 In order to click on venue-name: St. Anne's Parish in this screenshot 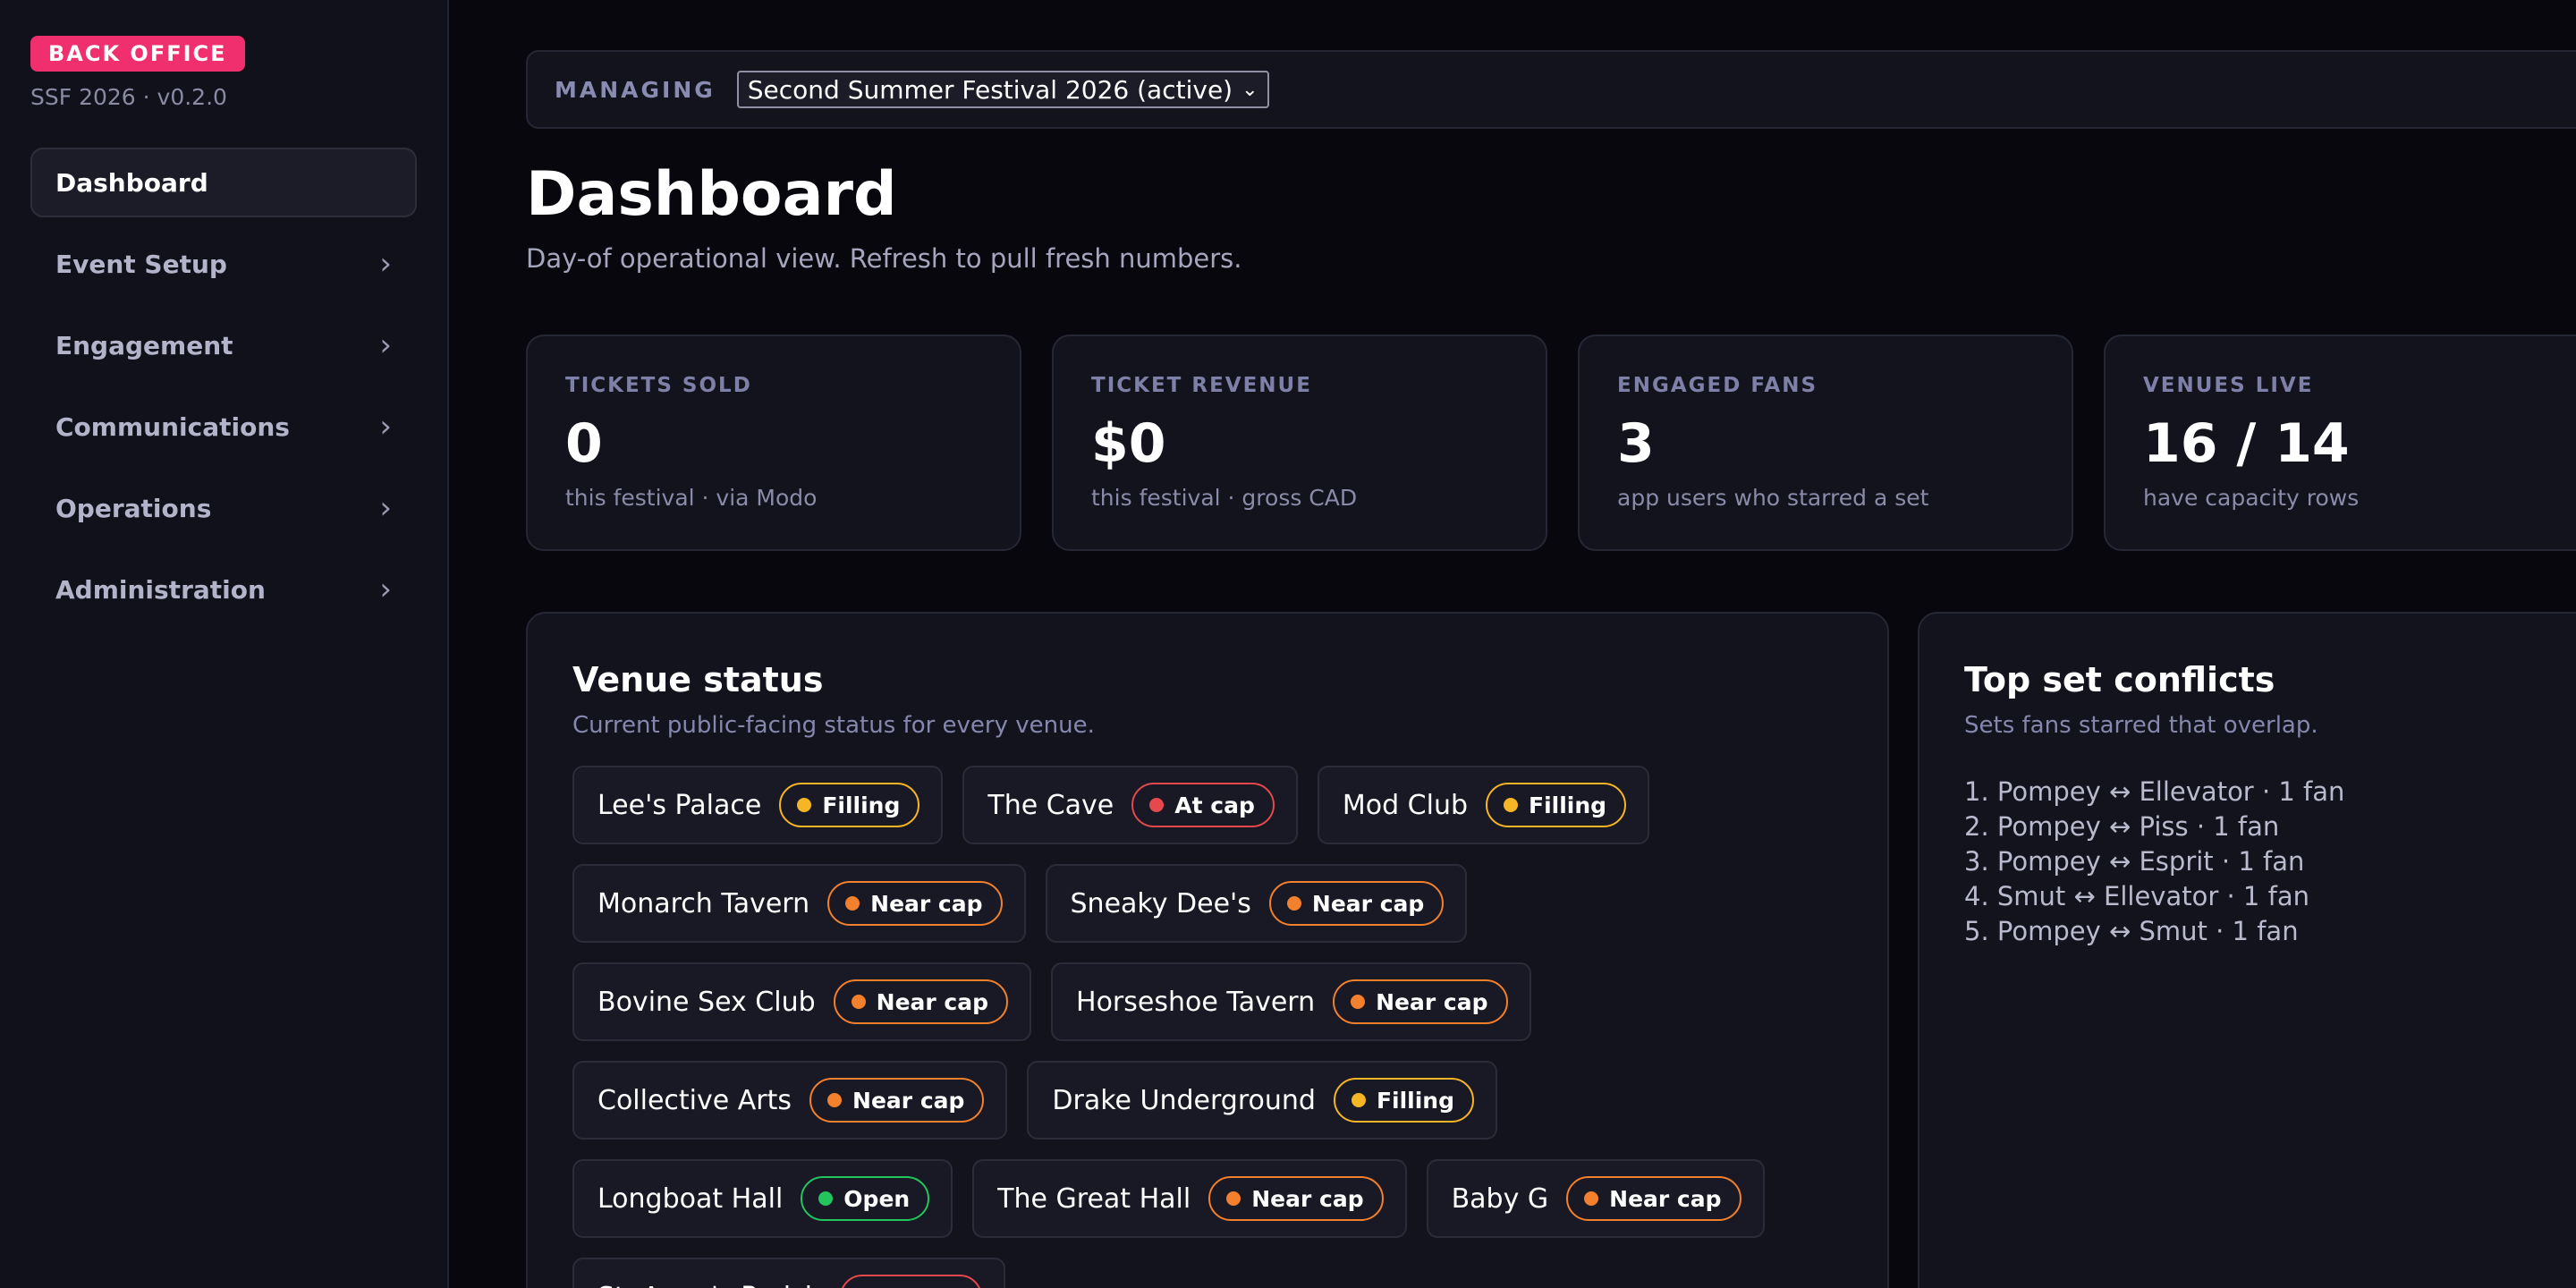, I will do `click(709, 1285)`.